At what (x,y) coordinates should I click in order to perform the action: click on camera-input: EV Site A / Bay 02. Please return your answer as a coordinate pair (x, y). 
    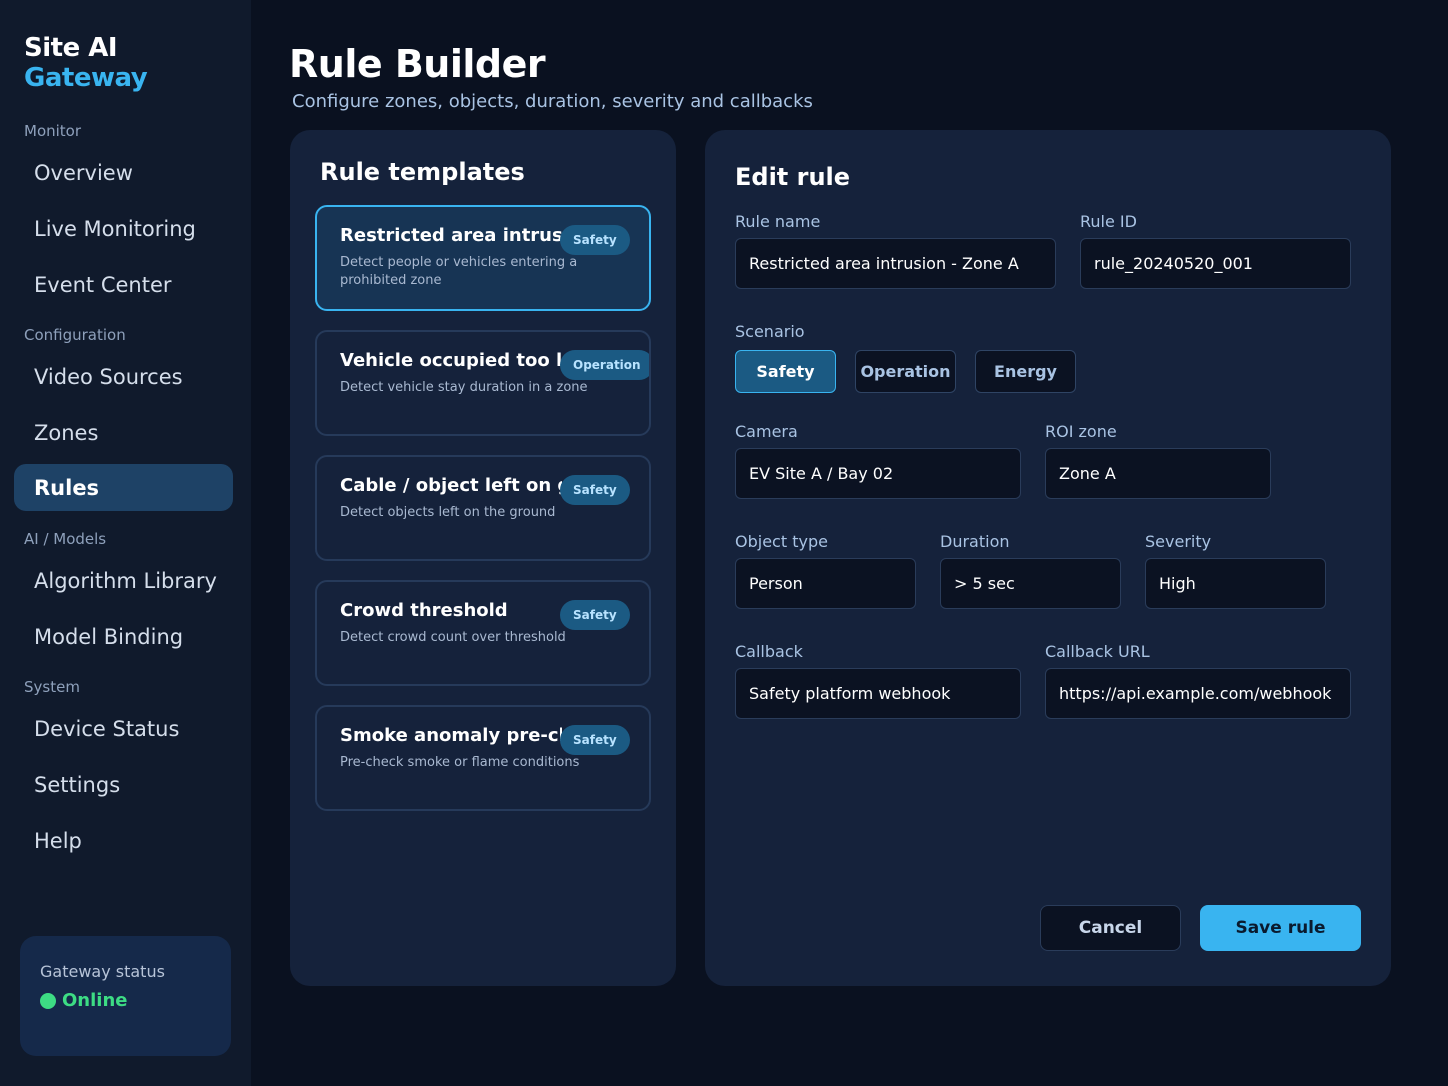
    Looking at the image, I should click on (878, 473).